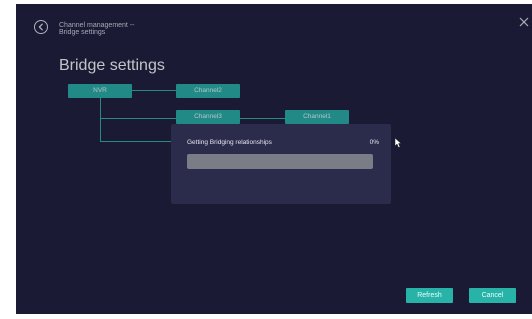  I want to click on progress-message: Getting Bridging relationships, so click(229, 142).